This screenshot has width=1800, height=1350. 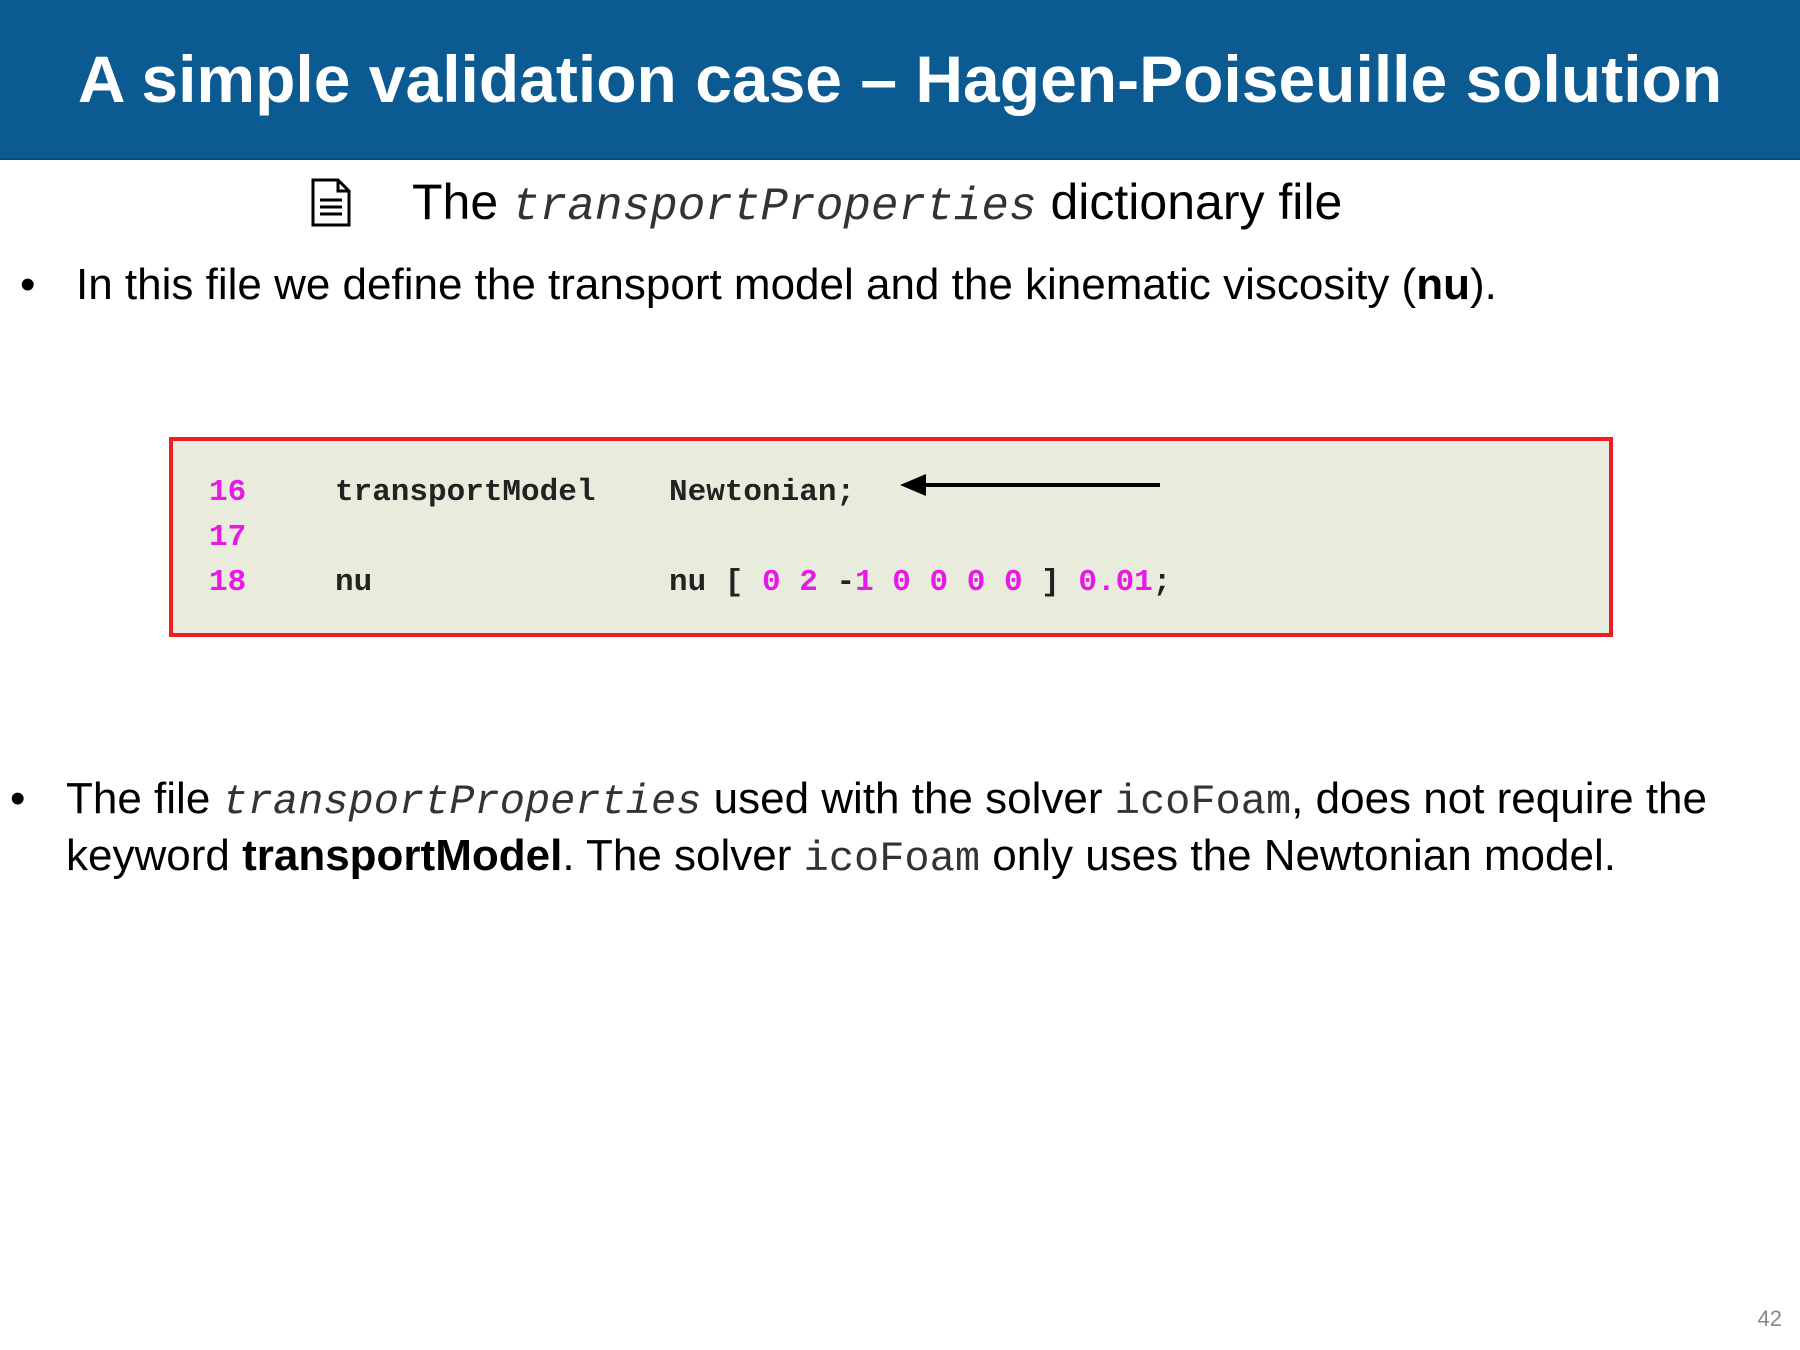 I want to click on scalar-value: 0.01, so click(x=1115, y=582).